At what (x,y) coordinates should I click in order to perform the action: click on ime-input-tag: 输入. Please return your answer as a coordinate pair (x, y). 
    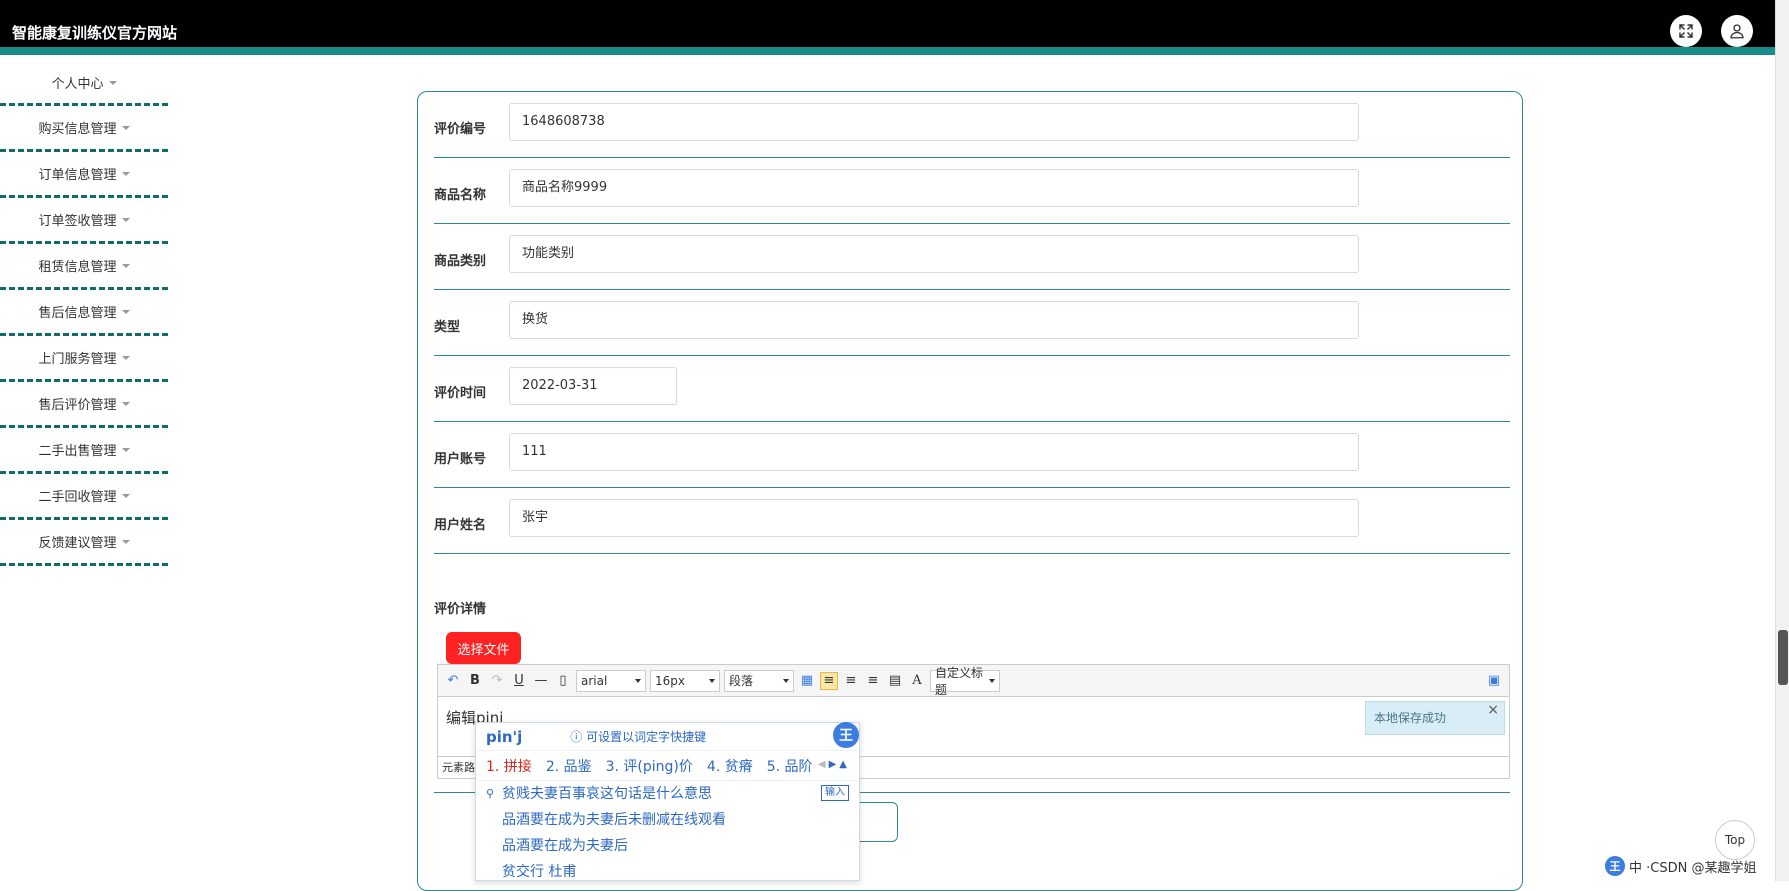
    Looking at the image, I should click on (835, 793).